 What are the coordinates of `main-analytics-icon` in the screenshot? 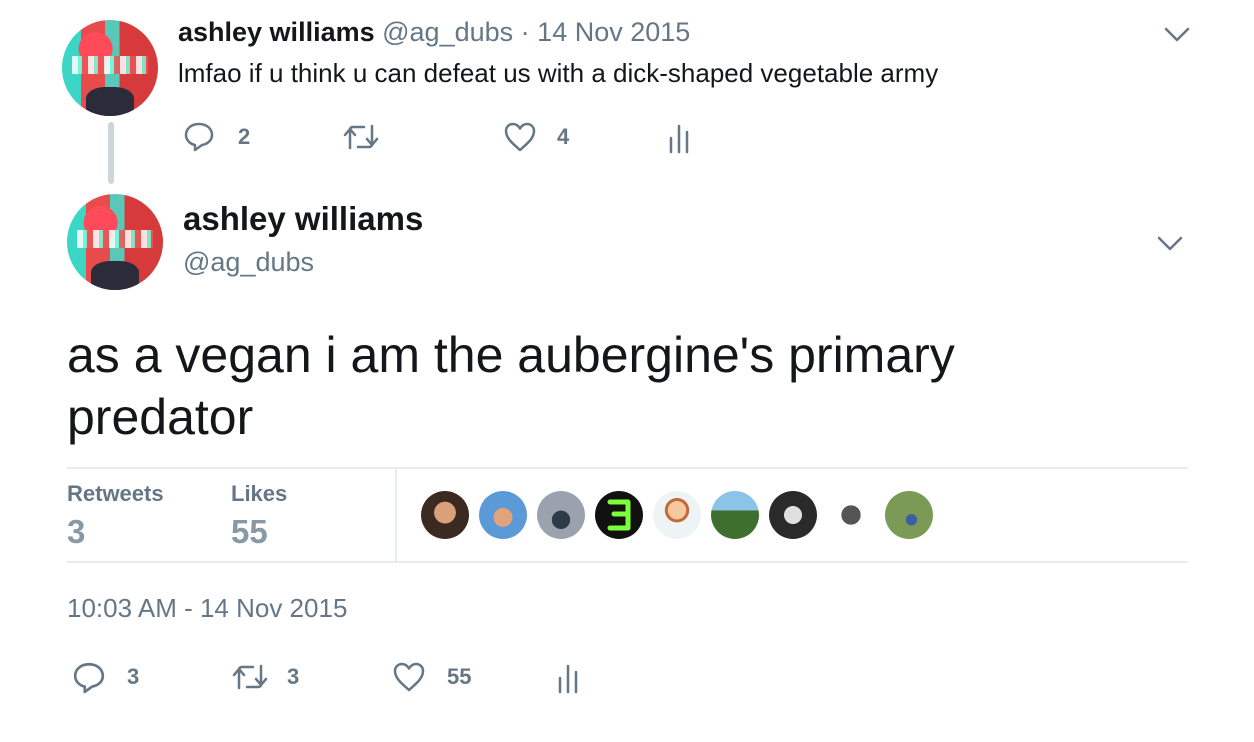 It's located at (569, 677).